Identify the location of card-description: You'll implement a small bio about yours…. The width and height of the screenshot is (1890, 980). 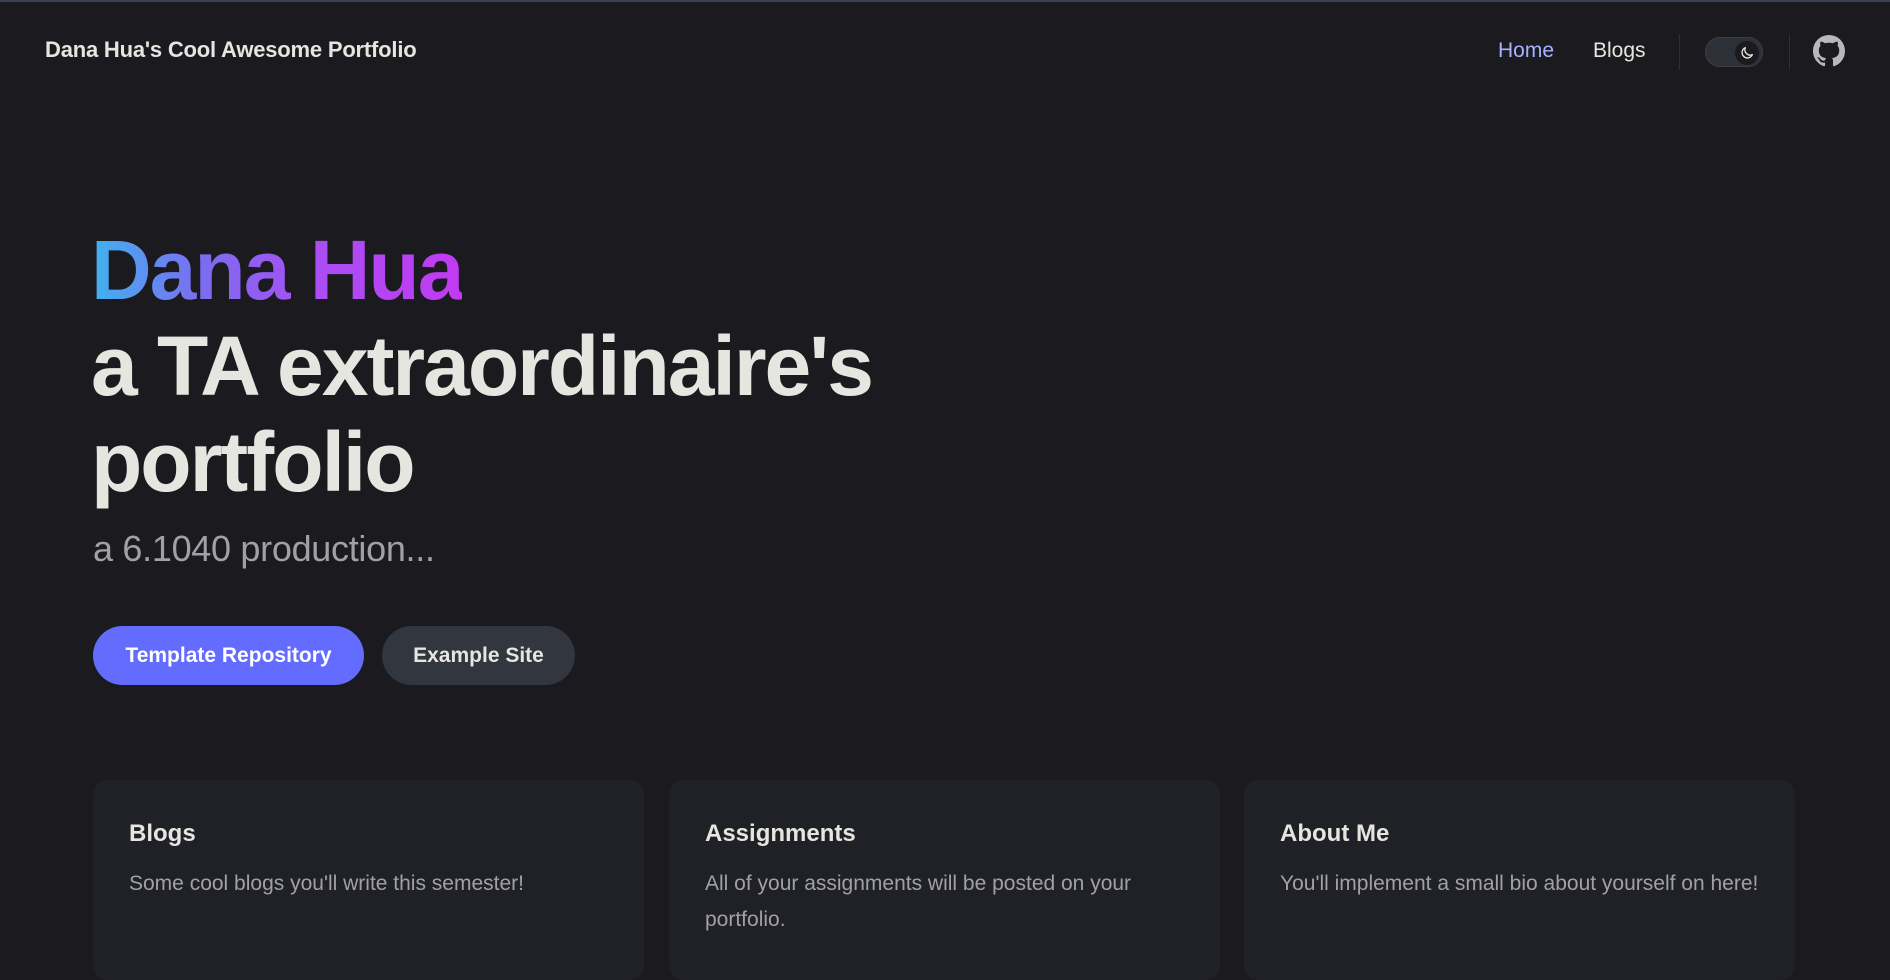
(1519, 883).